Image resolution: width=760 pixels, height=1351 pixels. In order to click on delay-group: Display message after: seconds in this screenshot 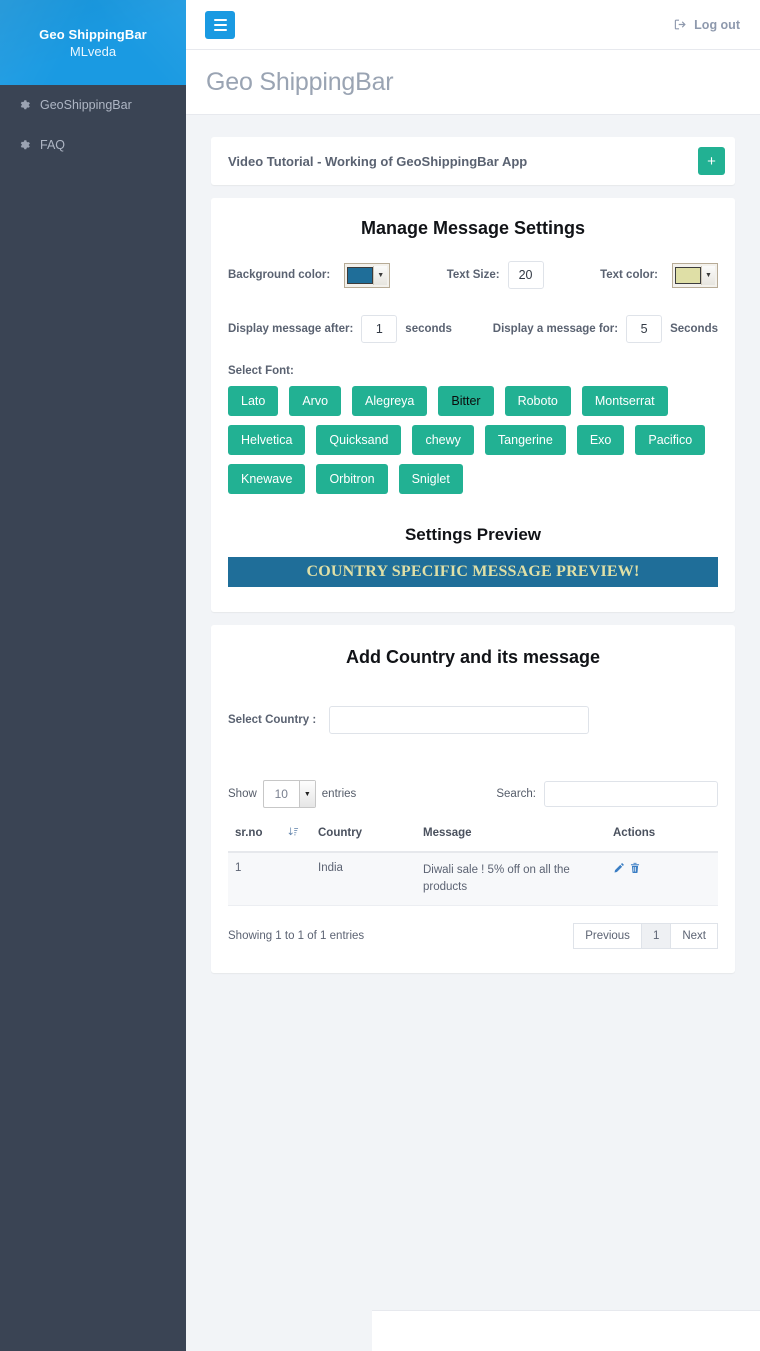, I will do `click(340, 329)`.